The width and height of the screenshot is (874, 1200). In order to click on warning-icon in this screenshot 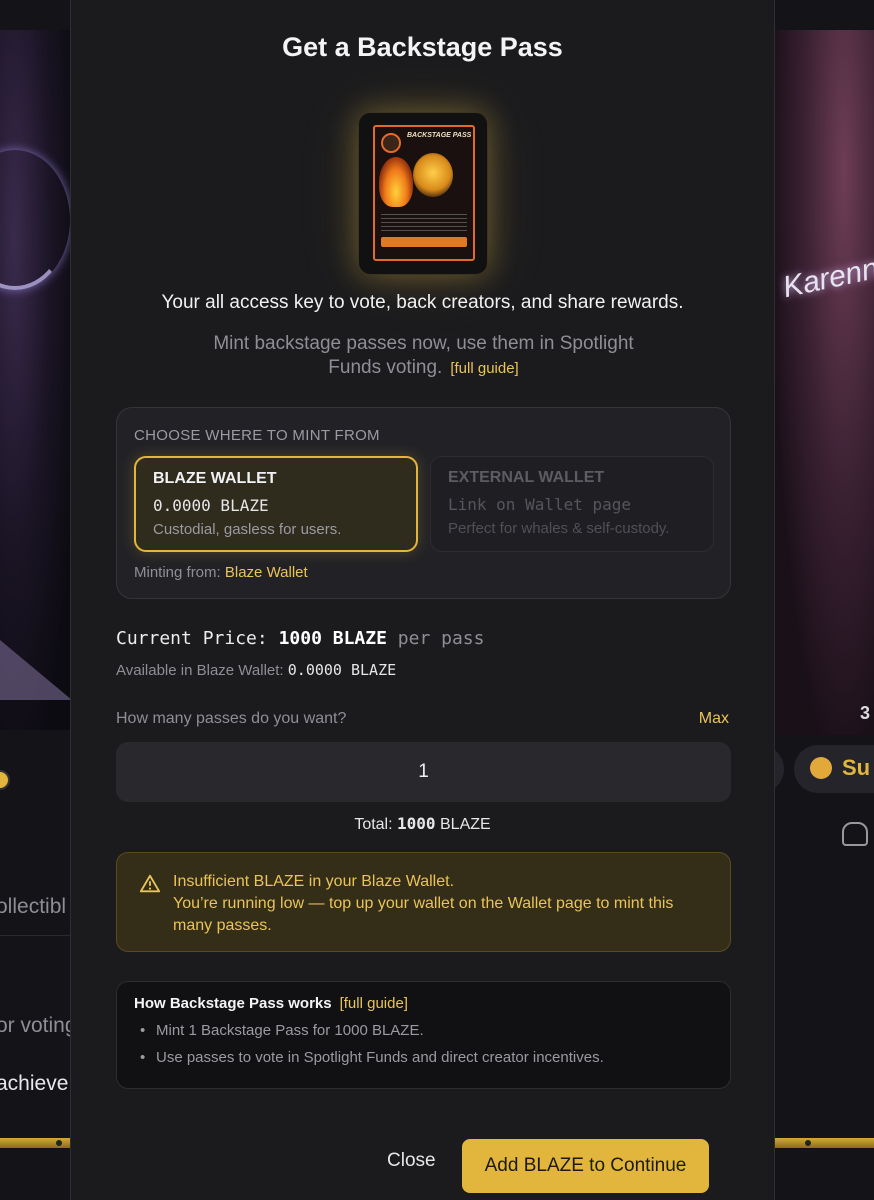, I will do `click(150, 883)`.